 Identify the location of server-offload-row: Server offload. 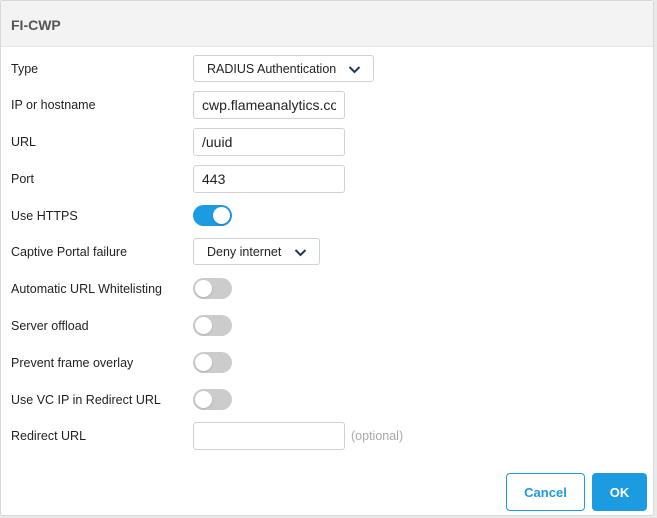
(327, 326).